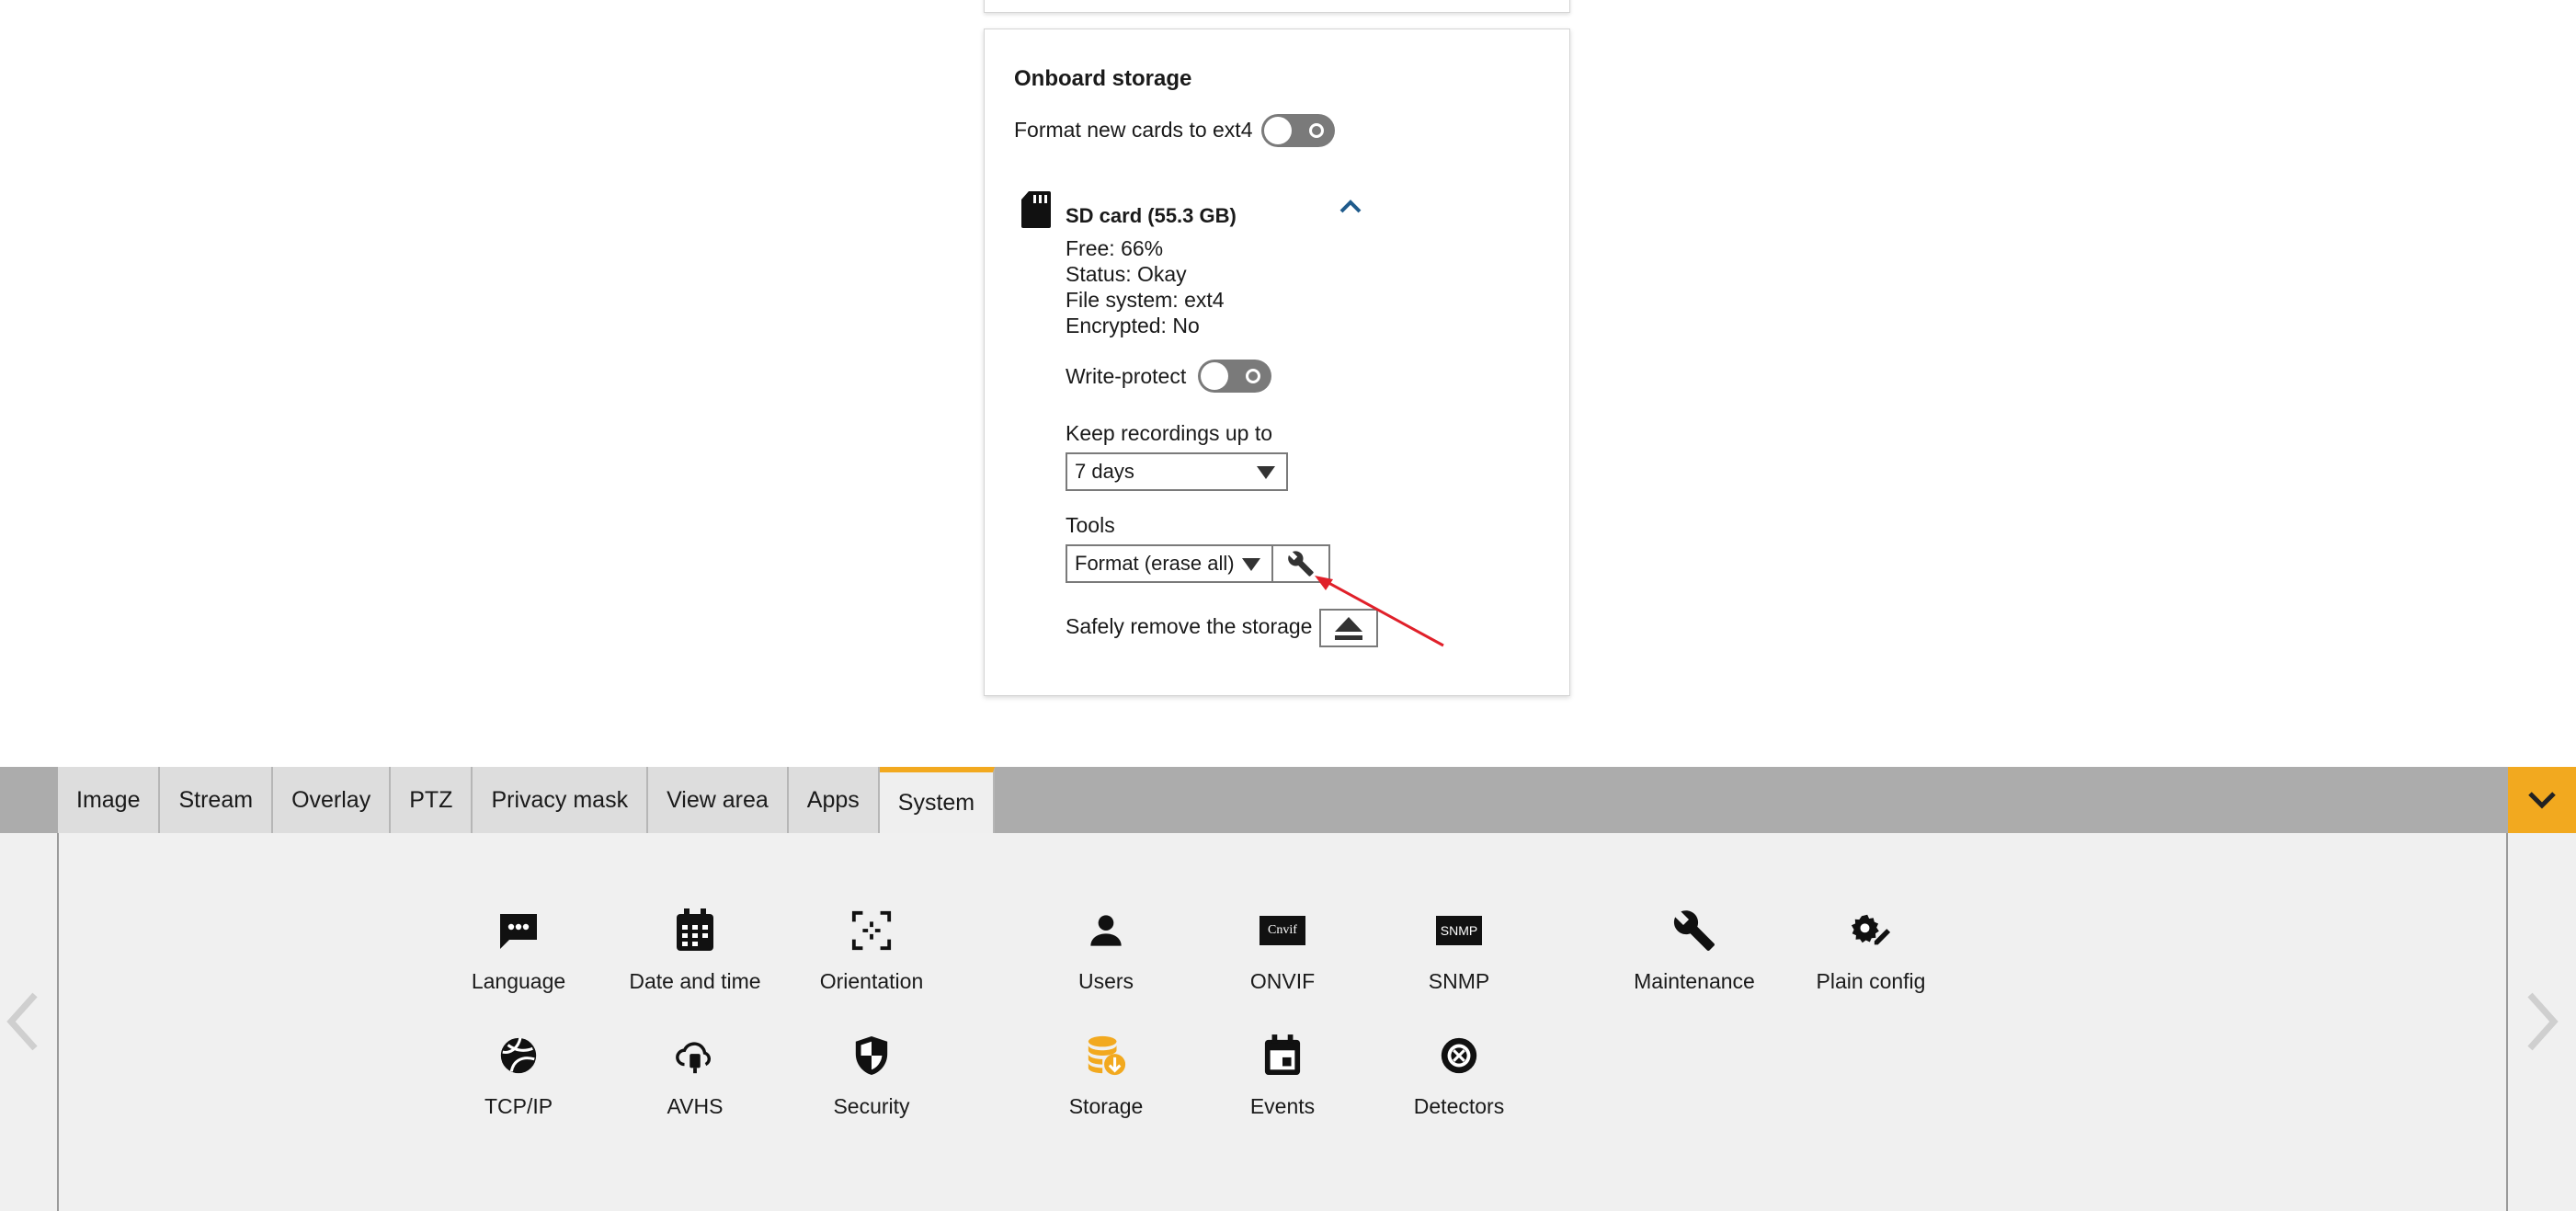  What do you see at coordinates (1133, 326) in the screenshot?
I see `encrypted-text: Encrypted: No` at bounding box center [1133, 326].